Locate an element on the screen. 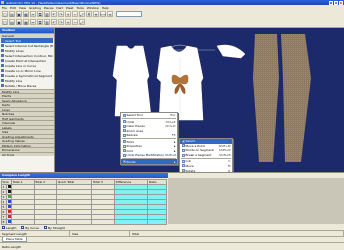 This screenshot has width=344, height=250. paste-icon: ▥ is located at coordinates (47, 14).